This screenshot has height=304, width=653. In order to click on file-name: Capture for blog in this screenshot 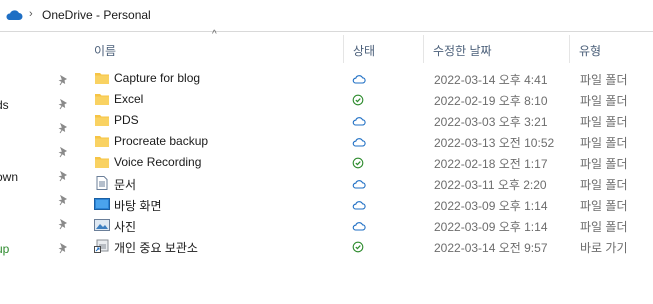, I will do `click(157, 78)`.